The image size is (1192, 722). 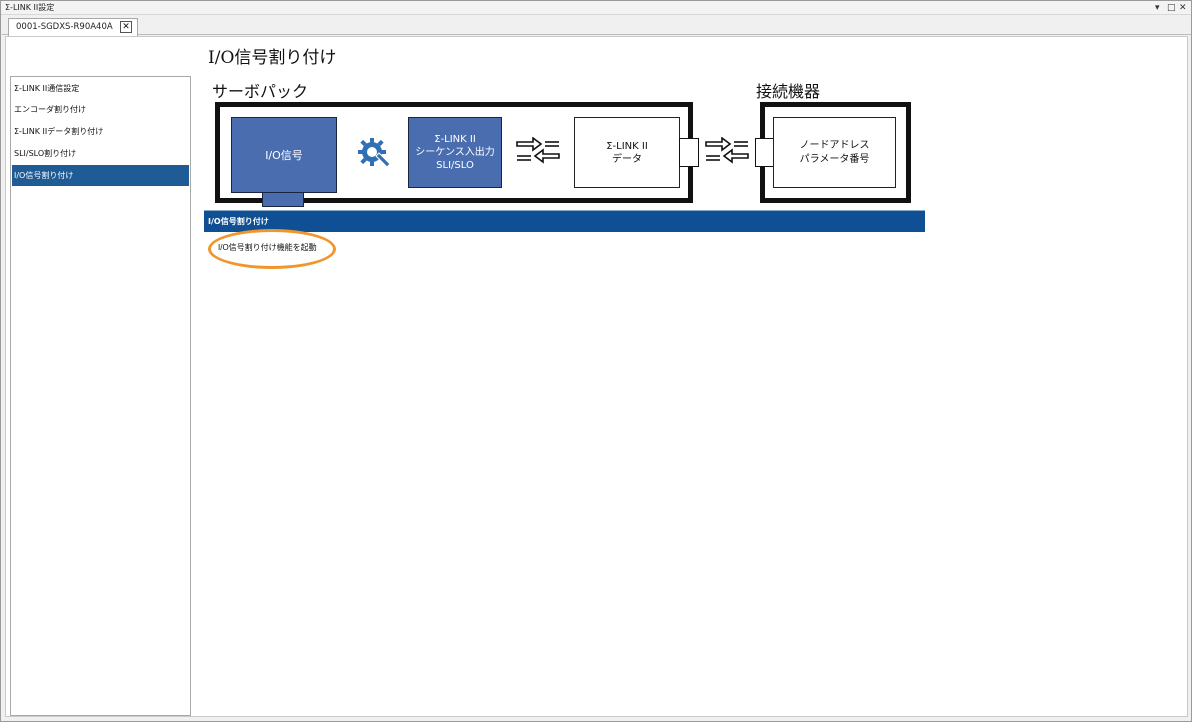 I want to click on sidebar-item-sli-slo: SLI/SLO割り付け, so click(x=100, y=153).